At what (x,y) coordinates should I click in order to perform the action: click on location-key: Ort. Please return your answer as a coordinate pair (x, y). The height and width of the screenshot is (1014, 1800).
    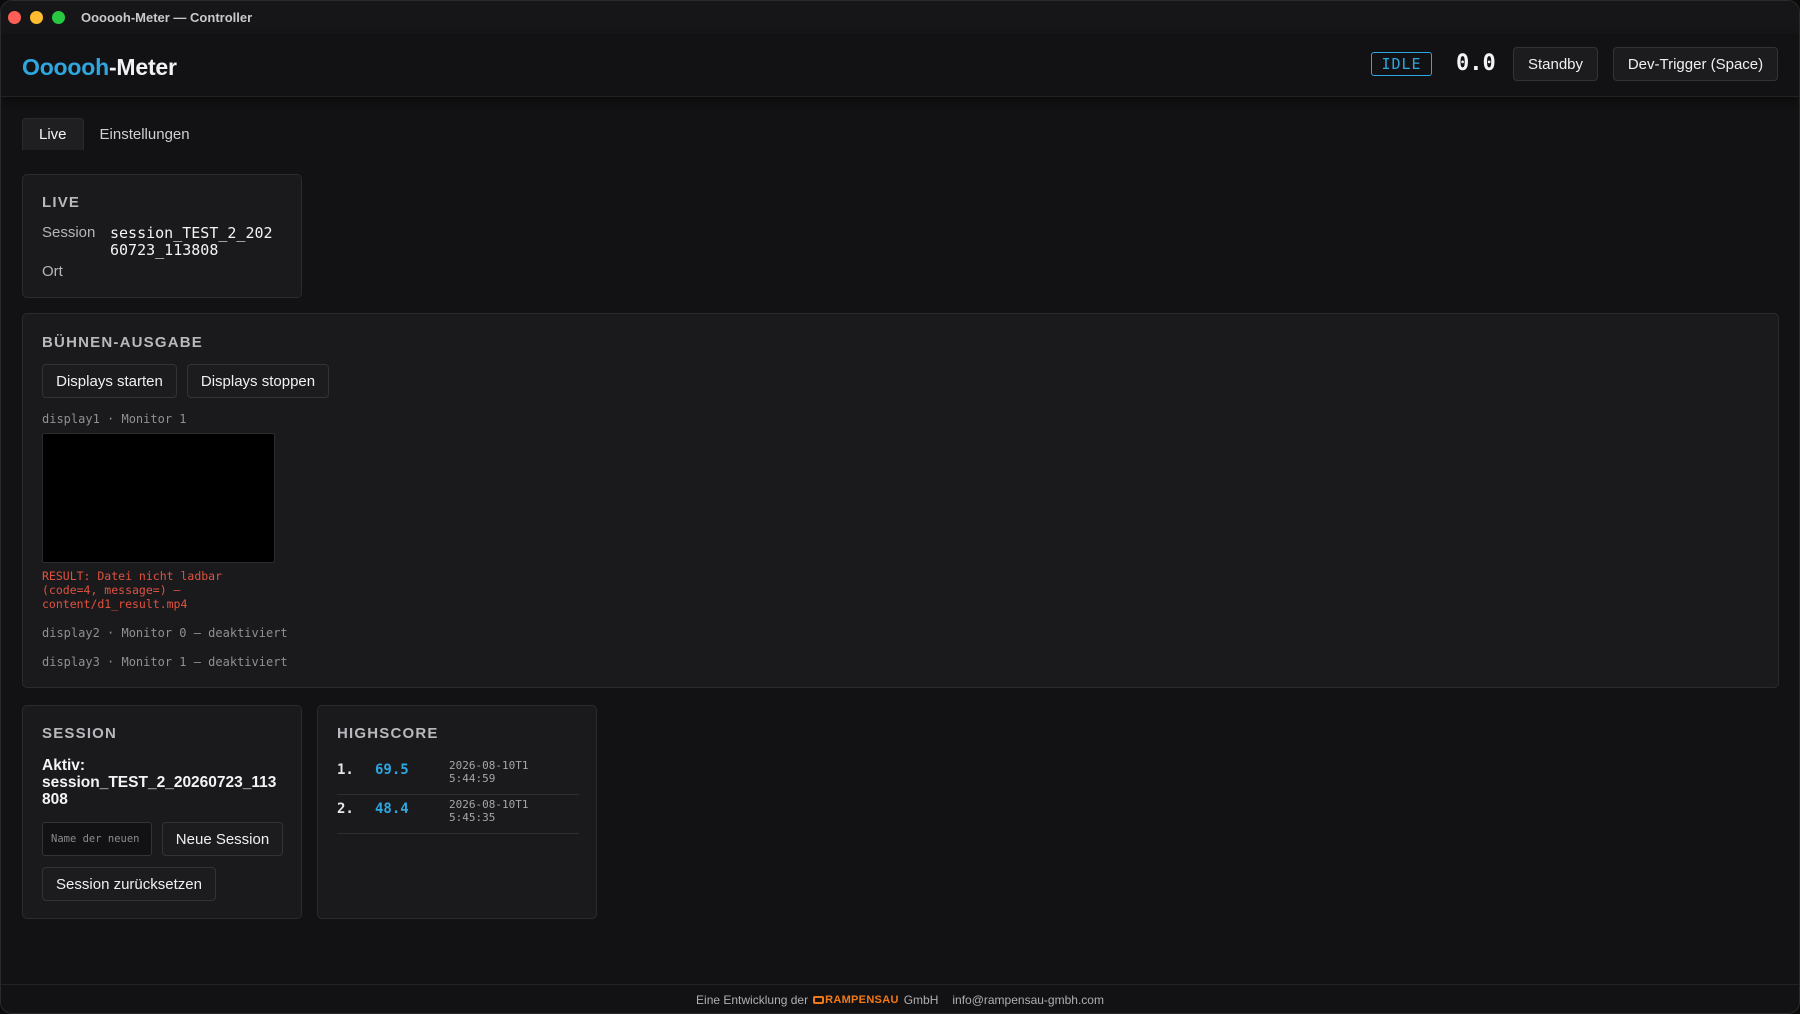
    Looking at the image, I should click on (52, 271).